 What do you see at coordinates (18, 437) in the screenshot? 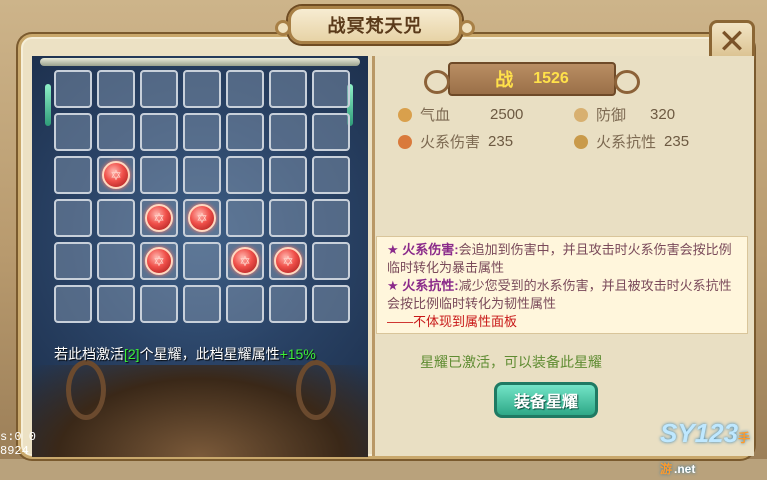
I see `debug-line-1: s:0 0` at bounding box center [18, 437].